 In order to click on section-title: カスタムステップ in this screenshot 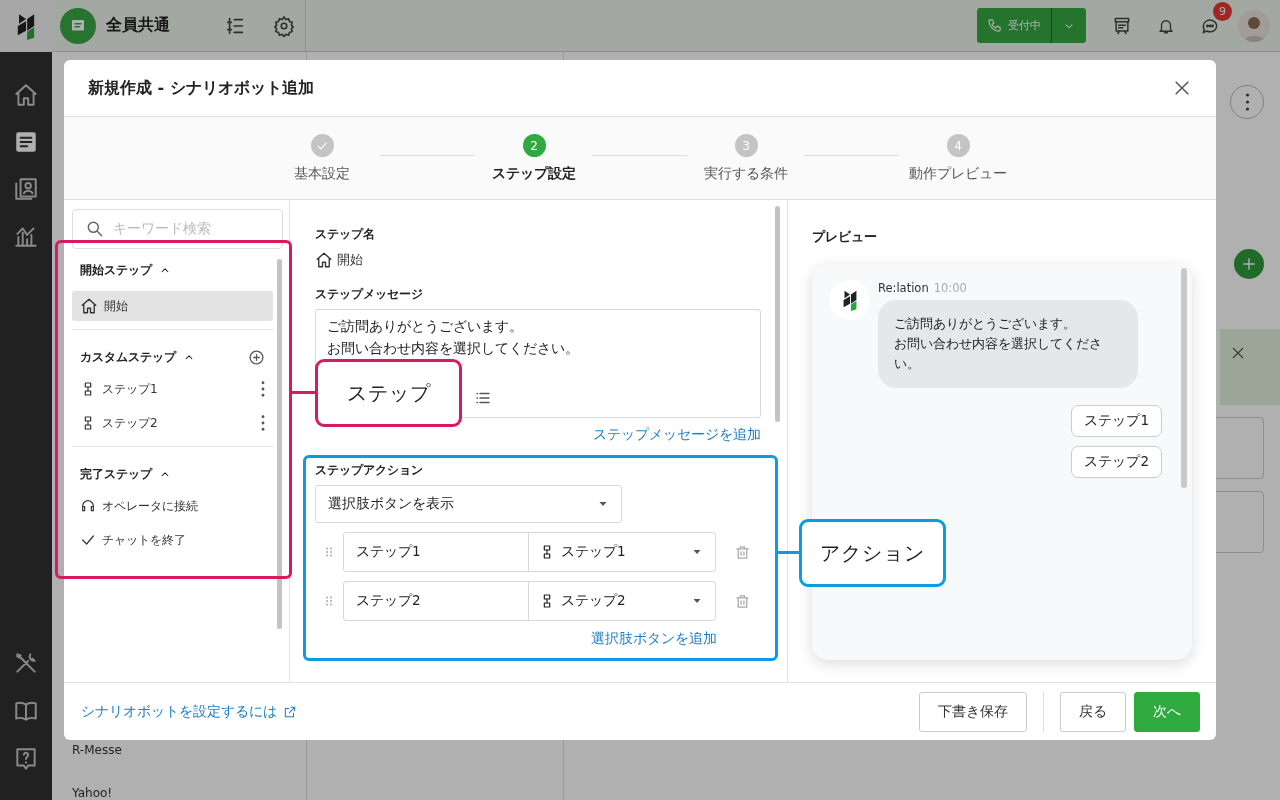, I will do `click(128, 357)`.